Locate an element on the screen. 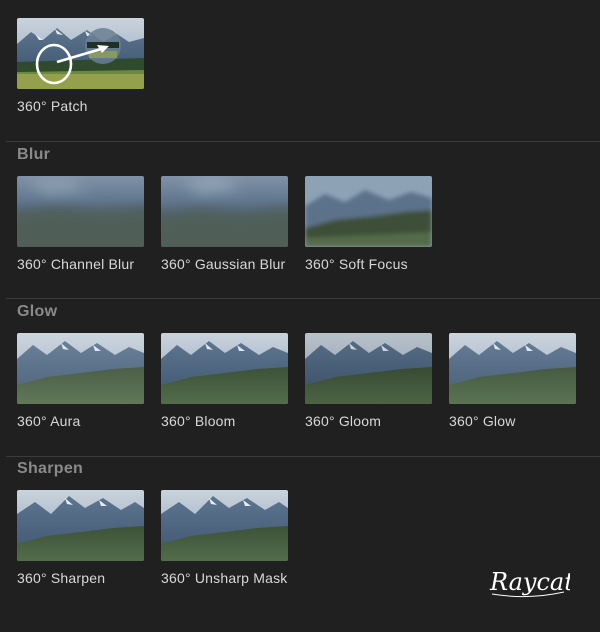  effect-label: 360° Gaussian Blur is located at coordinates (223, 264).